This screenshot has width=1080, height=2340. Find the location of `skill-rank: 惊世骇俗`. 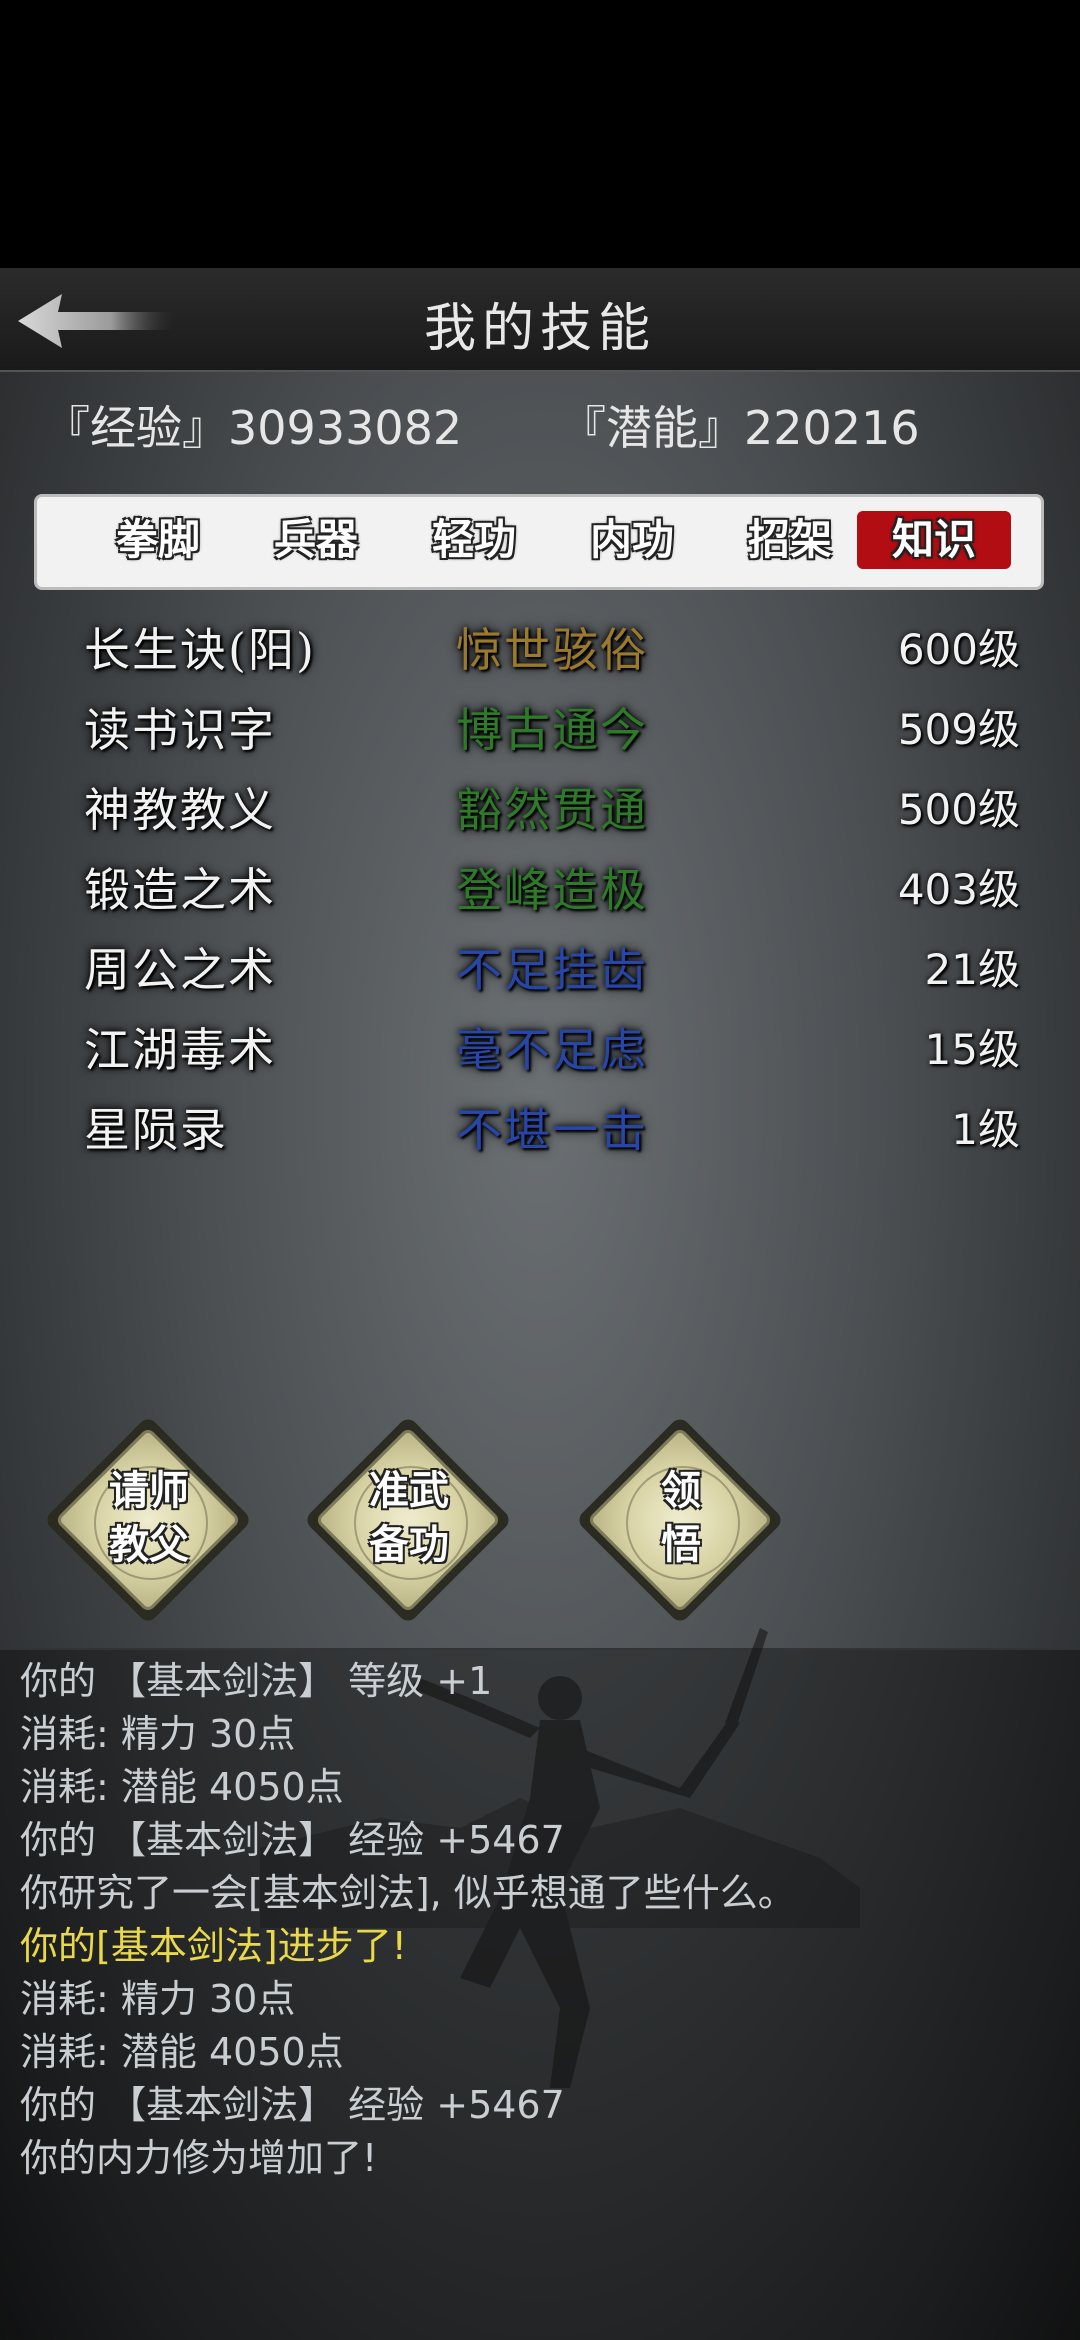

skill-rank: 惊世骇俗 is located at coordinates (552, 650).